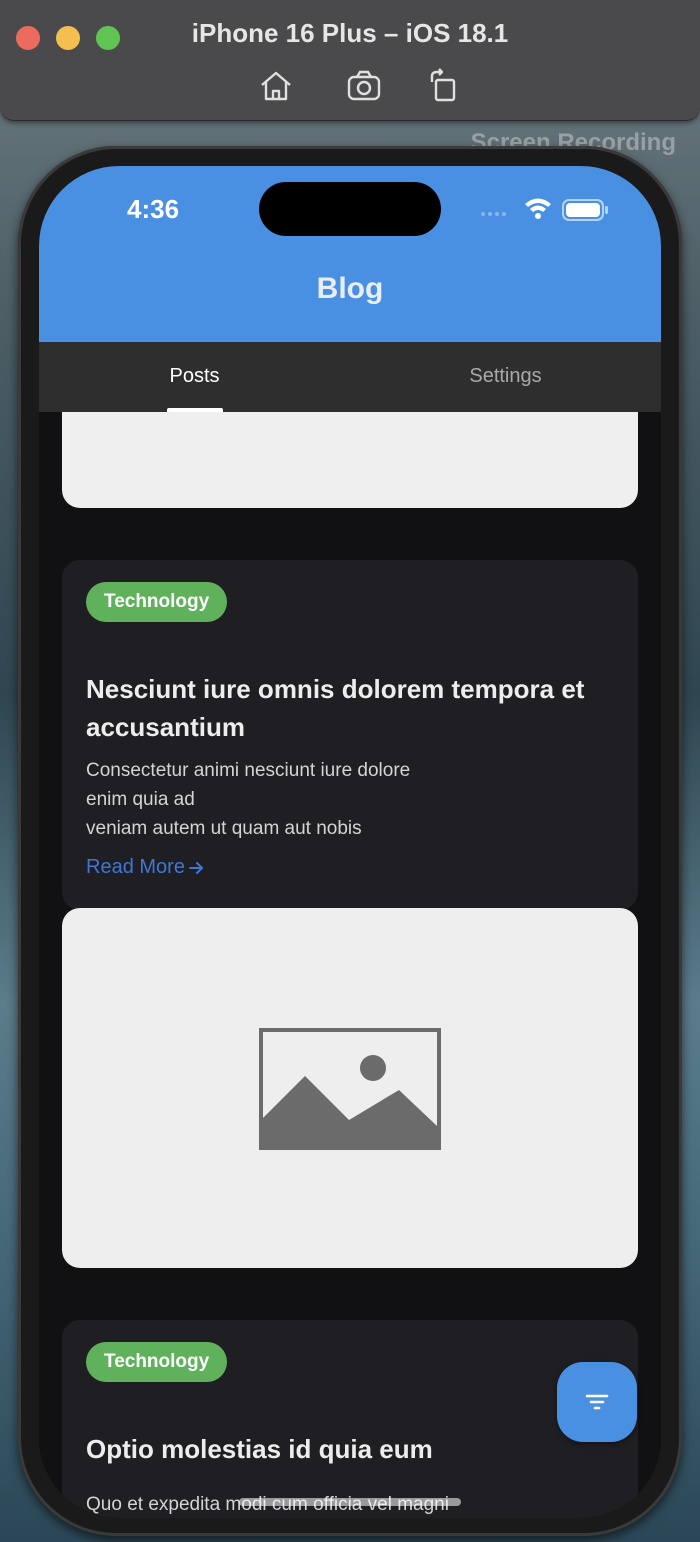 This screenshot has width=700, height=1542. What do you see at coordinates (364, 86) in the screenshot?
I see `screenshot-icon` at bounding box center [364, 86].